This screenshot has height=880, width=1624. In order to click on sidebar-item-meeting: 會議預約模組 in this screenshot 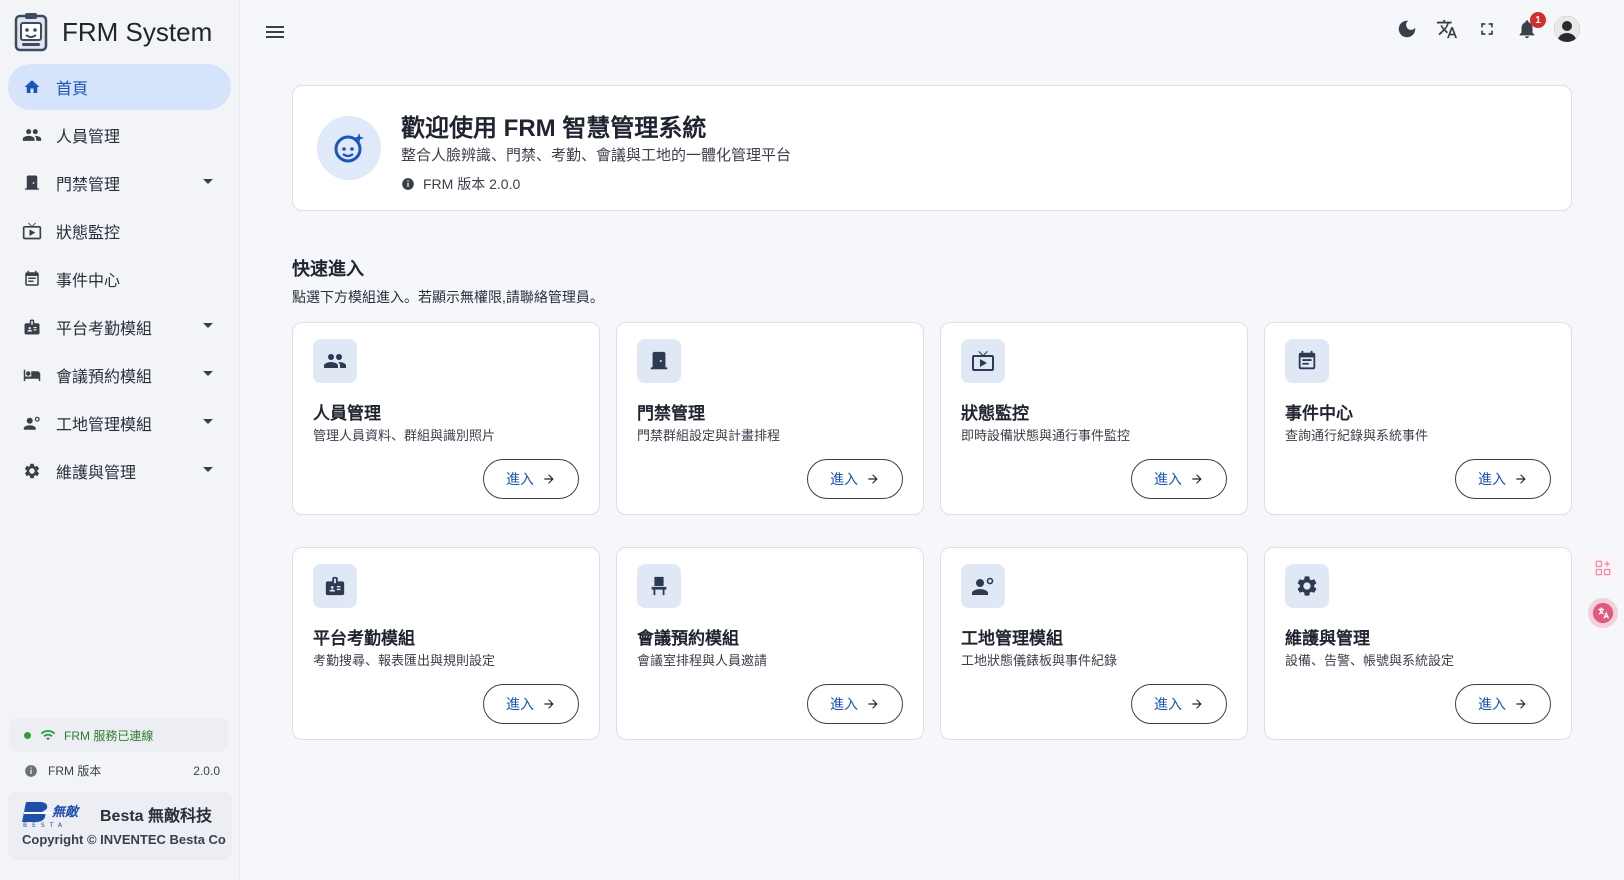, I will do `click(119, 375)`.